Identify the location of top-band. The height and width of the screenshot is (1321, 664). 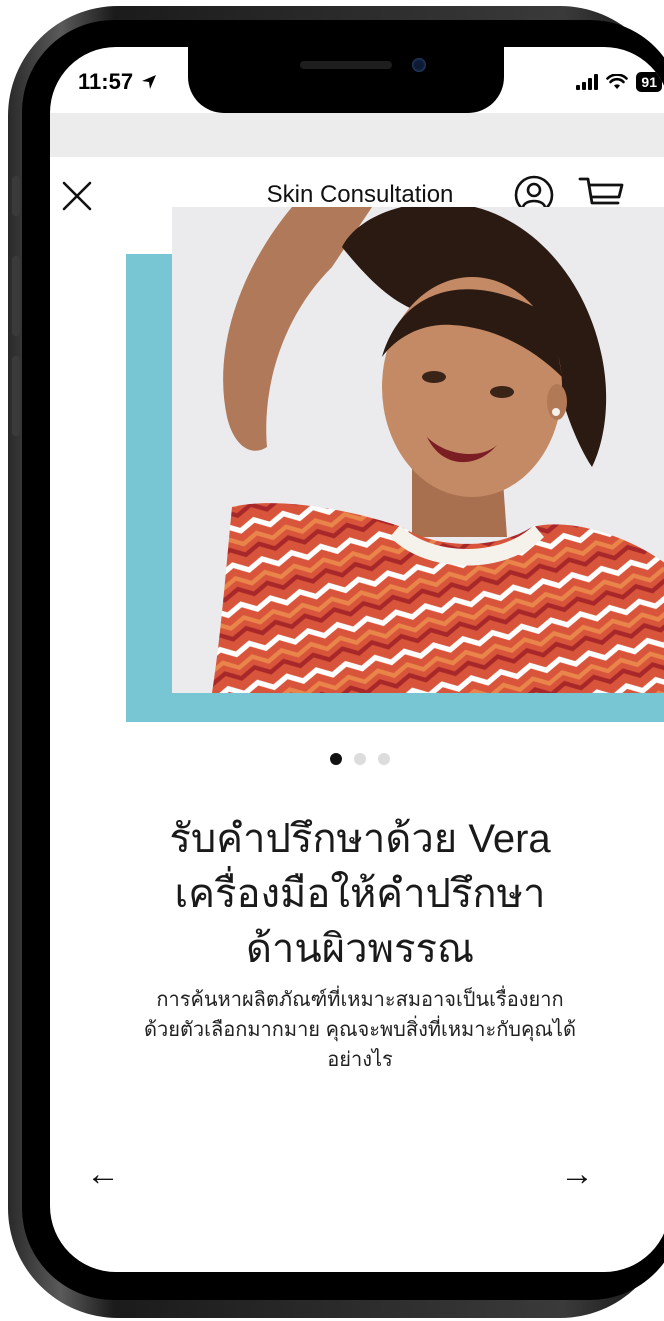
(357, 135).